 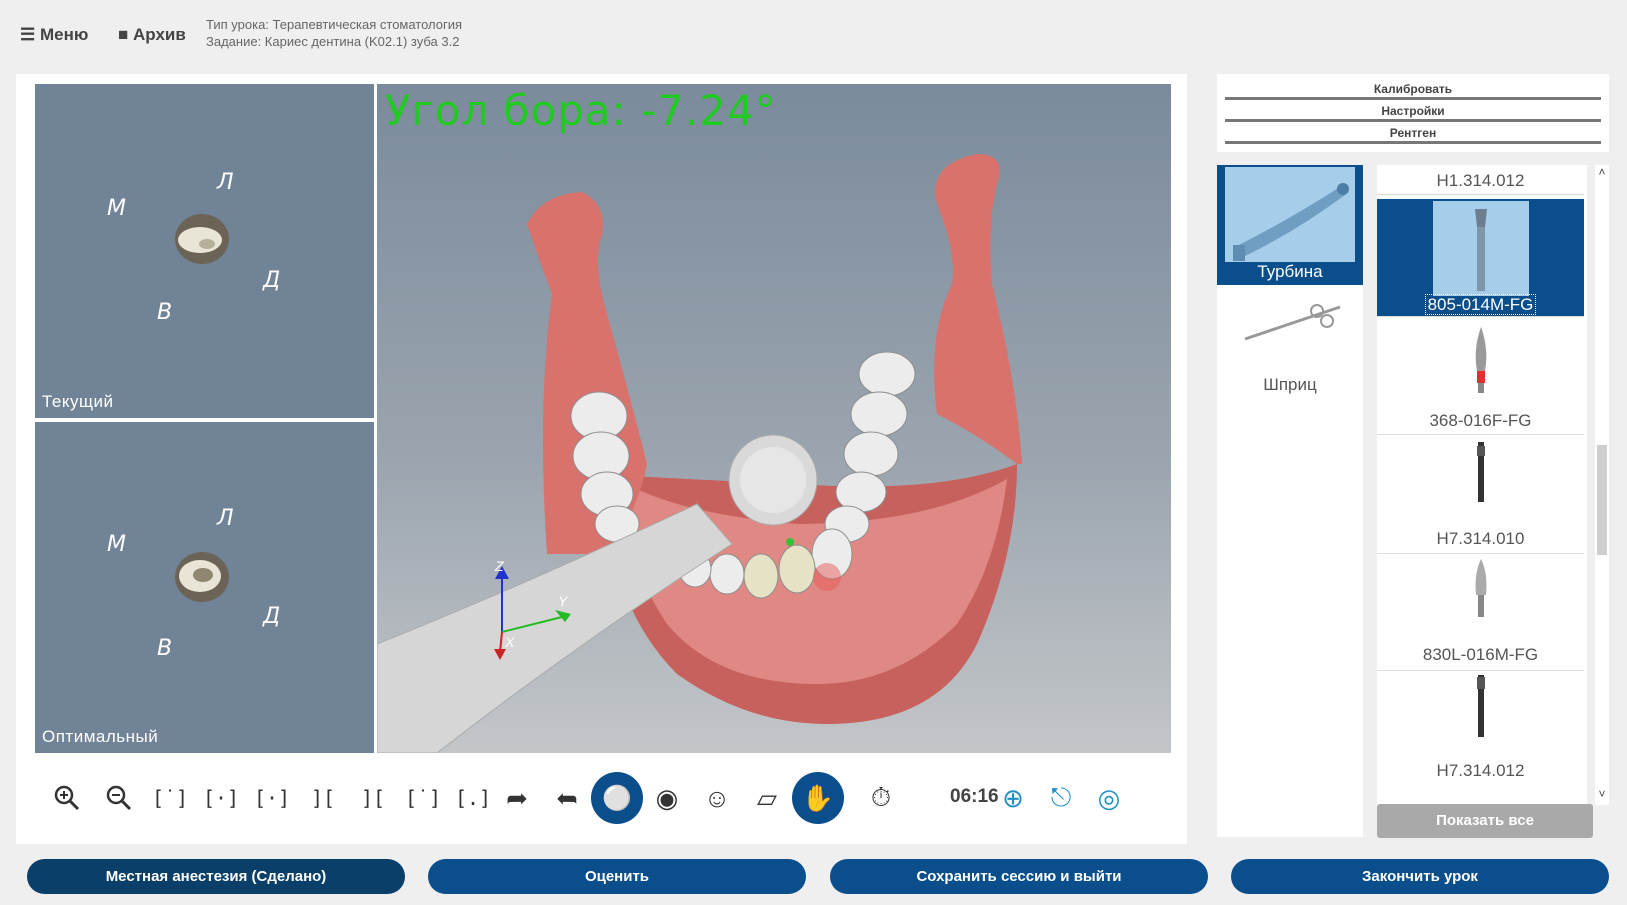 I want to click on view-front-button: [˙], so click(x=170, y=798).